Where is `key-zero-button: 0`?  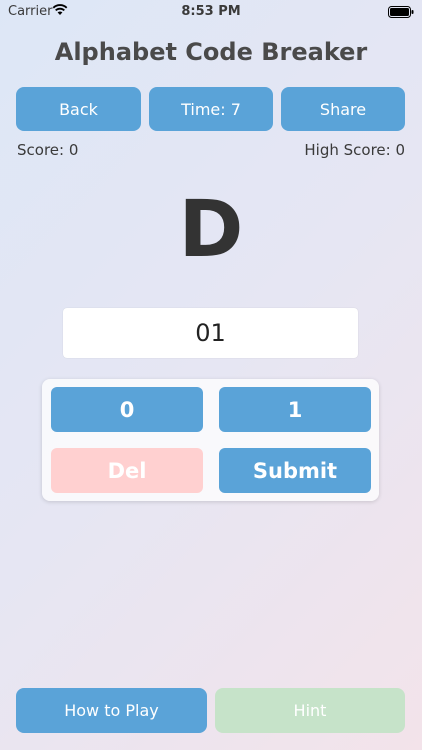
key-zero-button: 0 is located at coordinates (127, 409).